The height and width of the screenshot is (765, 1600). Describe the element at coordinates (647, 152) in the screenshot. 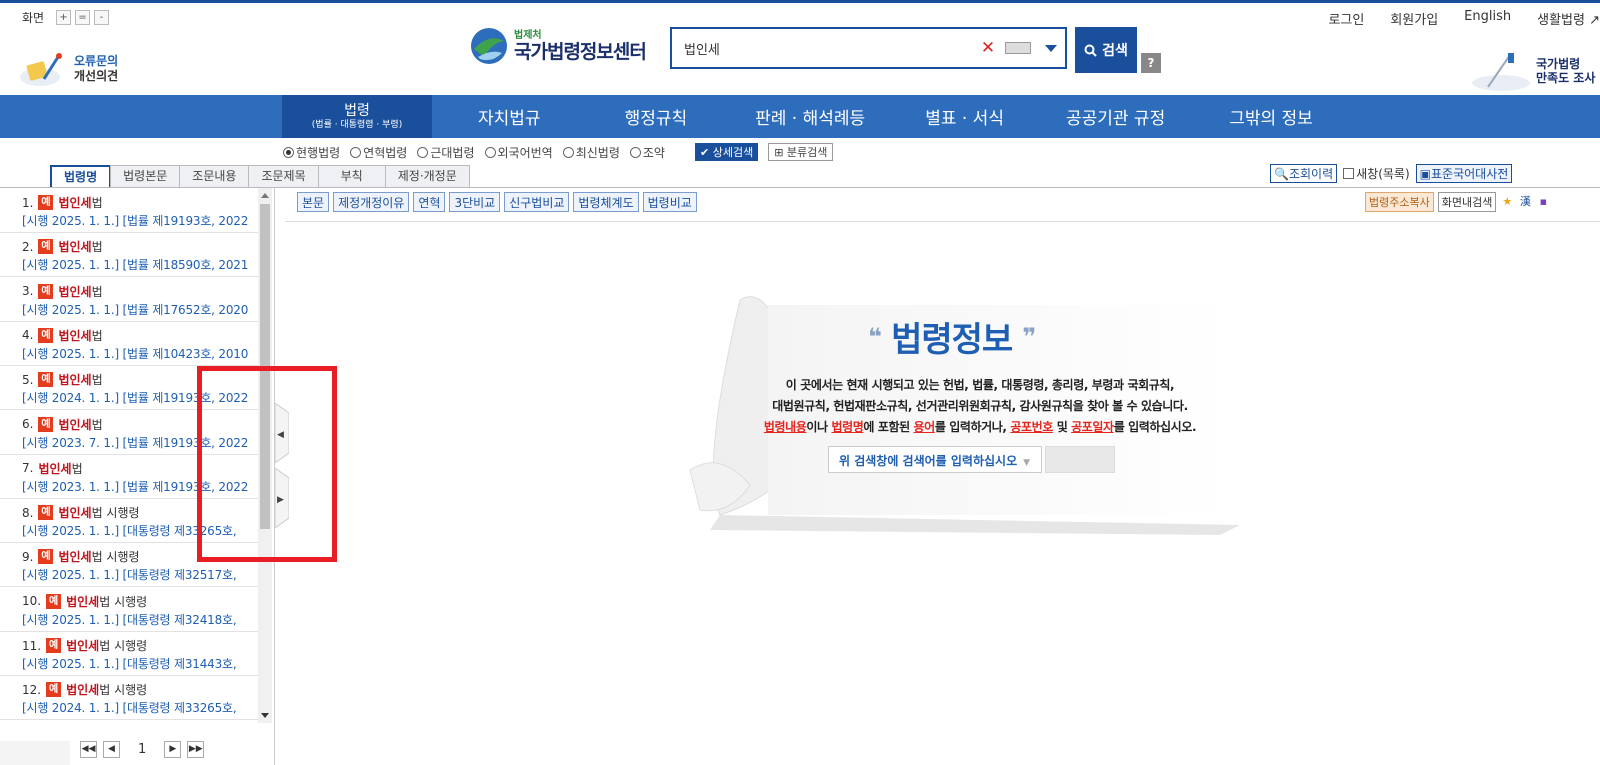

I see `radio-treaty: 조약` at that location.